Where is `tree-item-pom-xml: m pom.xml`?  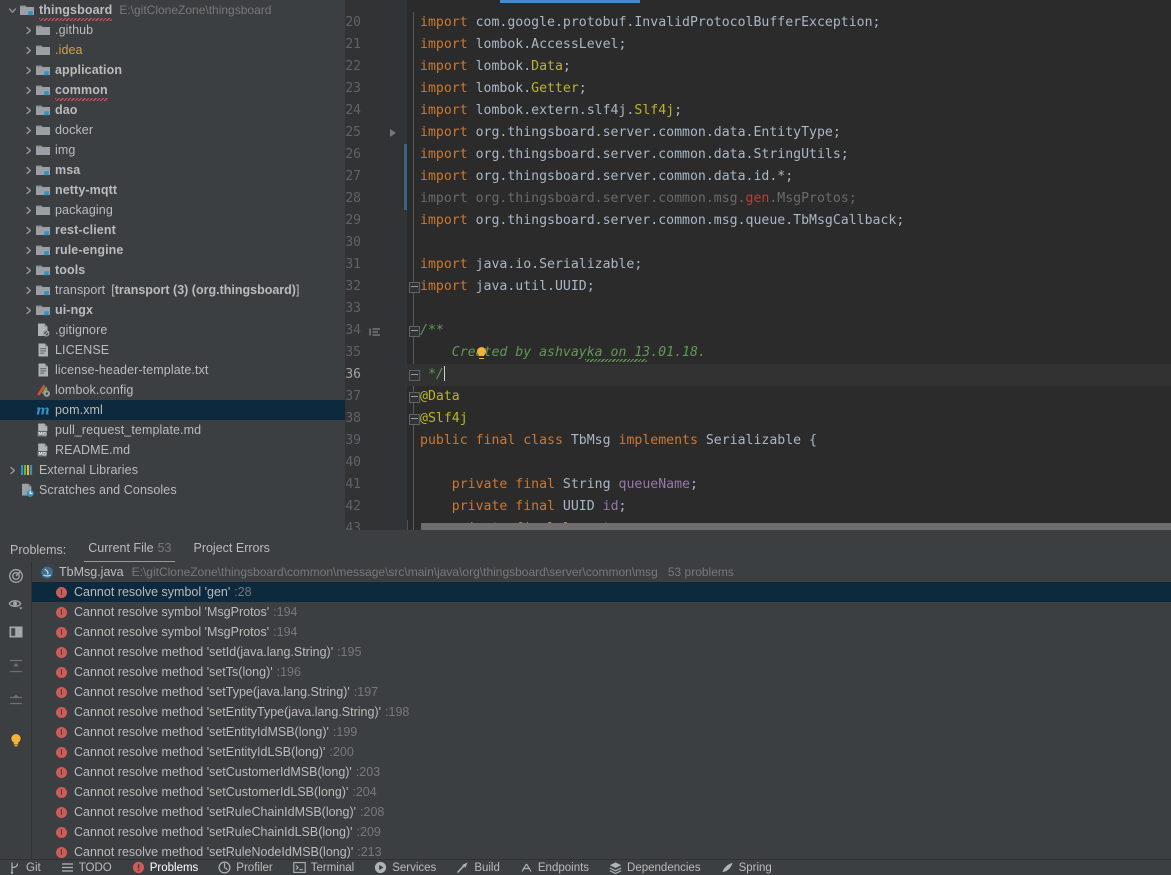 tree-item-pom-xml: m pom.xml is located at coordinates (172, 410).